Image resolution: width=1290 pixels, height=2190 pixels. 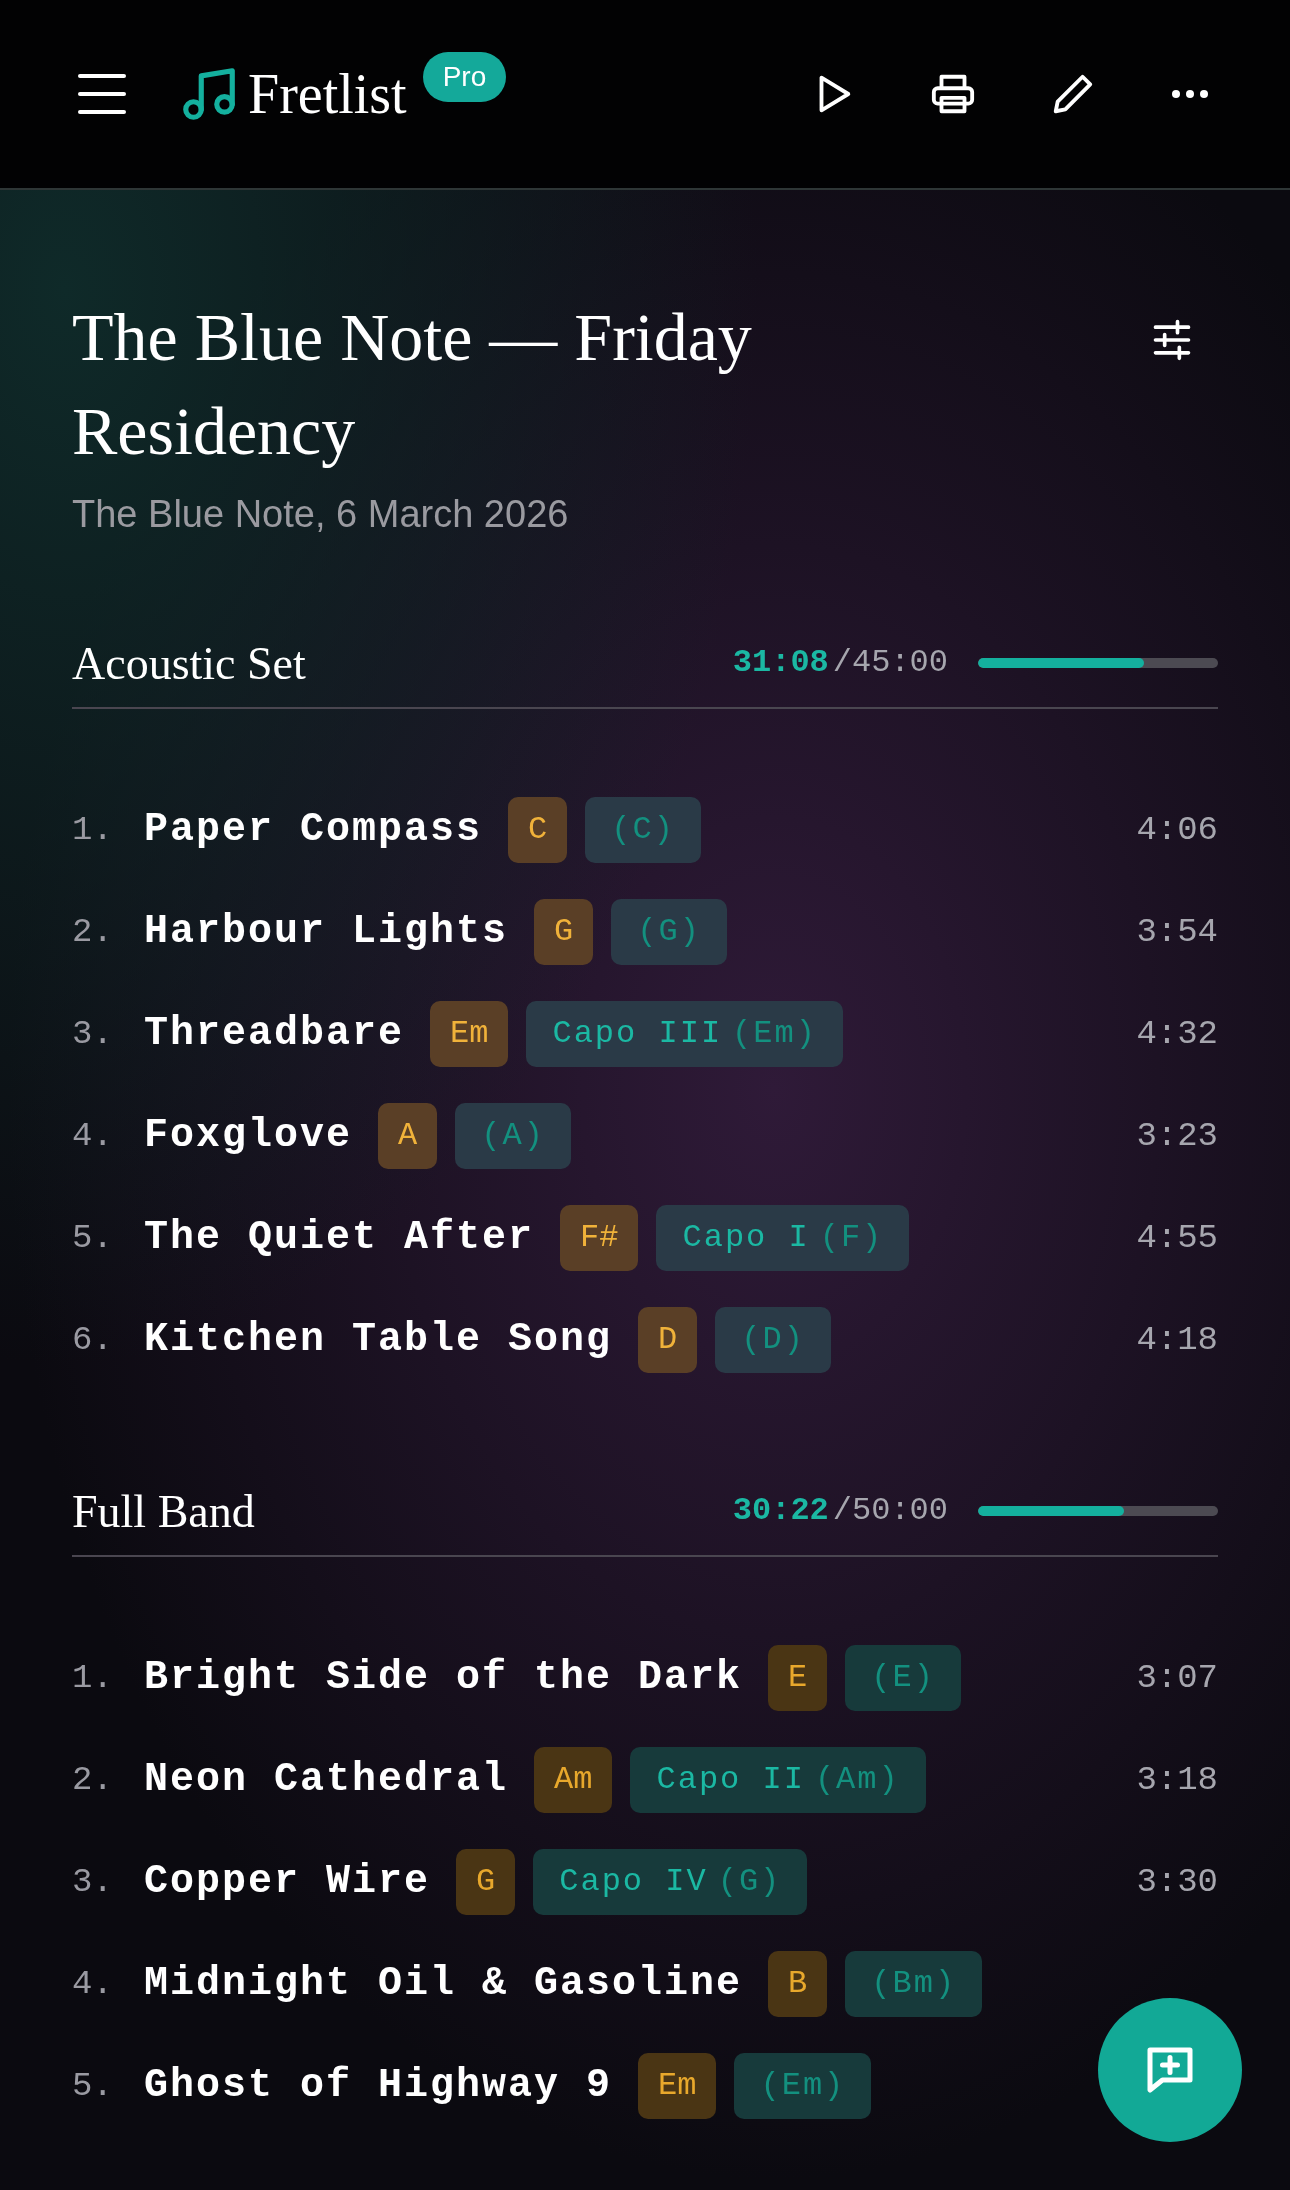 I want to click on song-duration: 3:30, so click(x=1177, y=1882).